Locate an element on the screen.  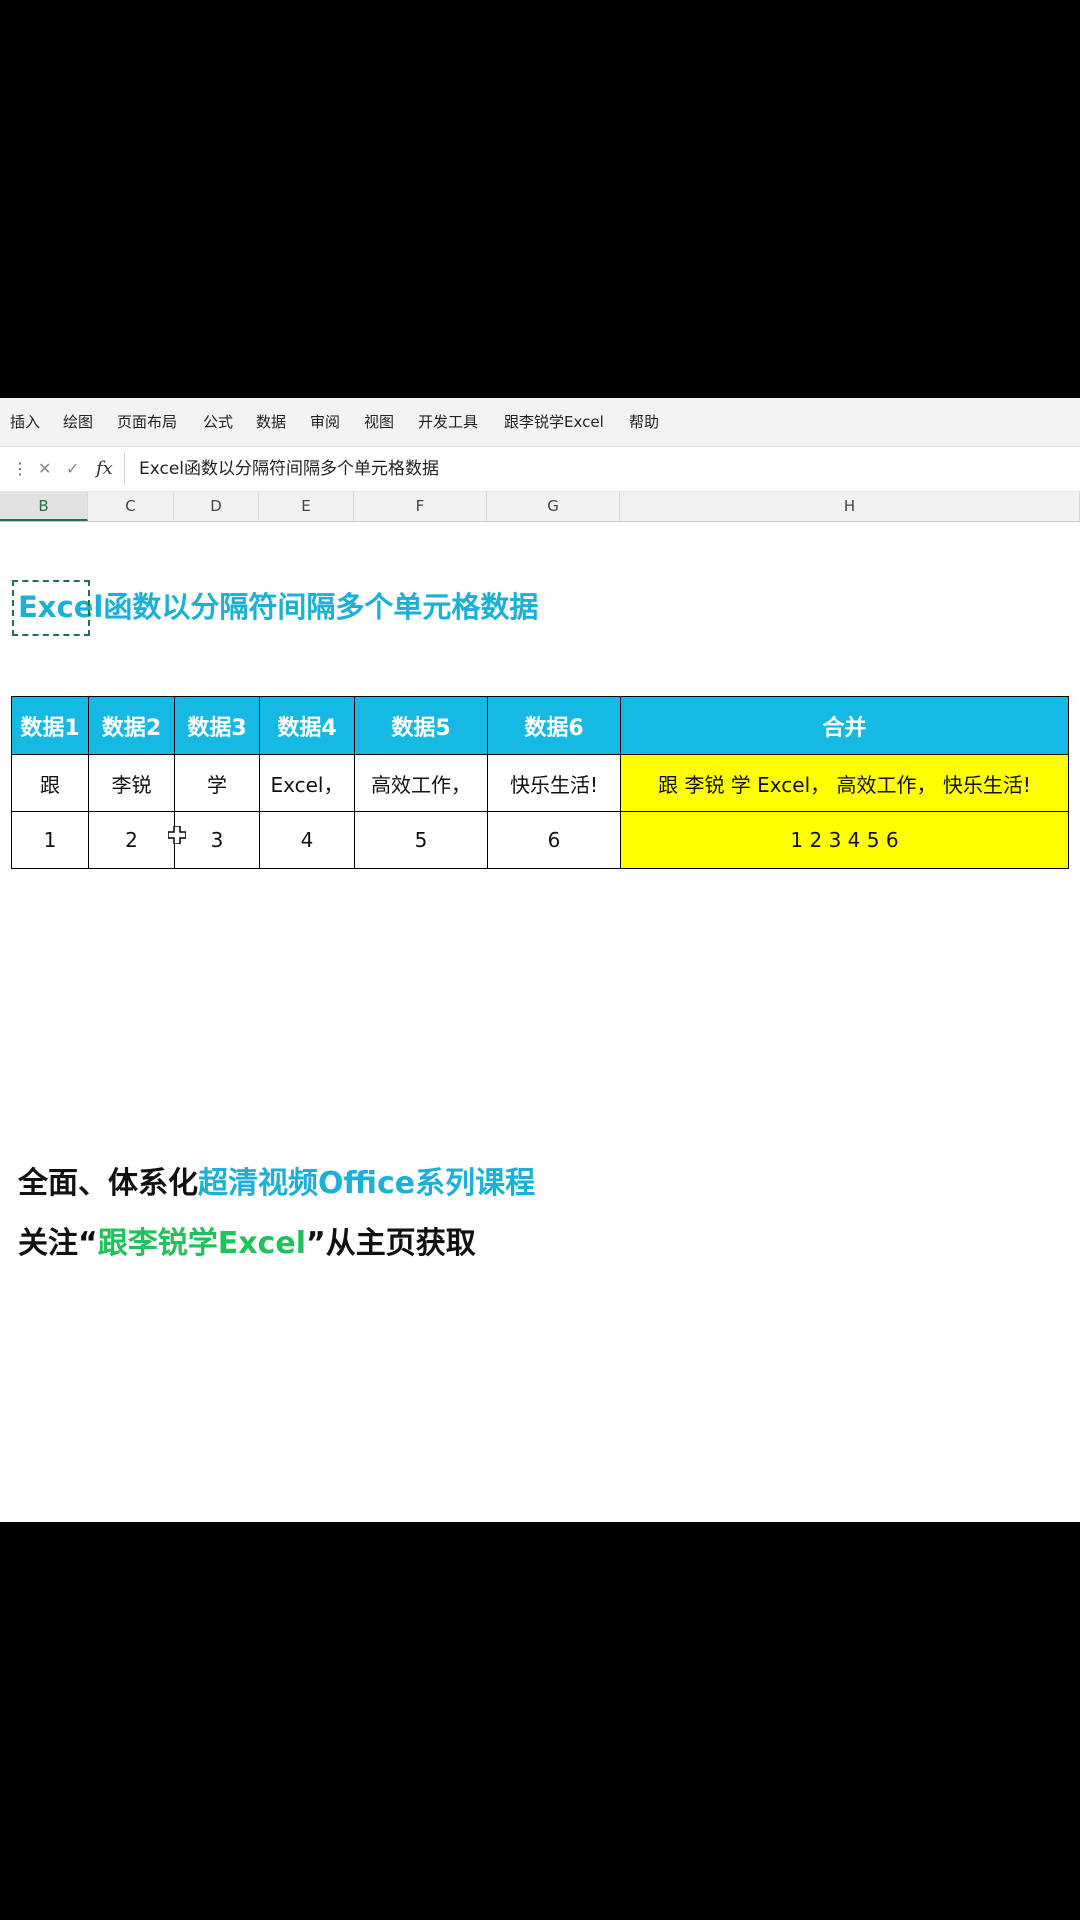
promo-text: 关注“ is located at coordinates (58, 1243).